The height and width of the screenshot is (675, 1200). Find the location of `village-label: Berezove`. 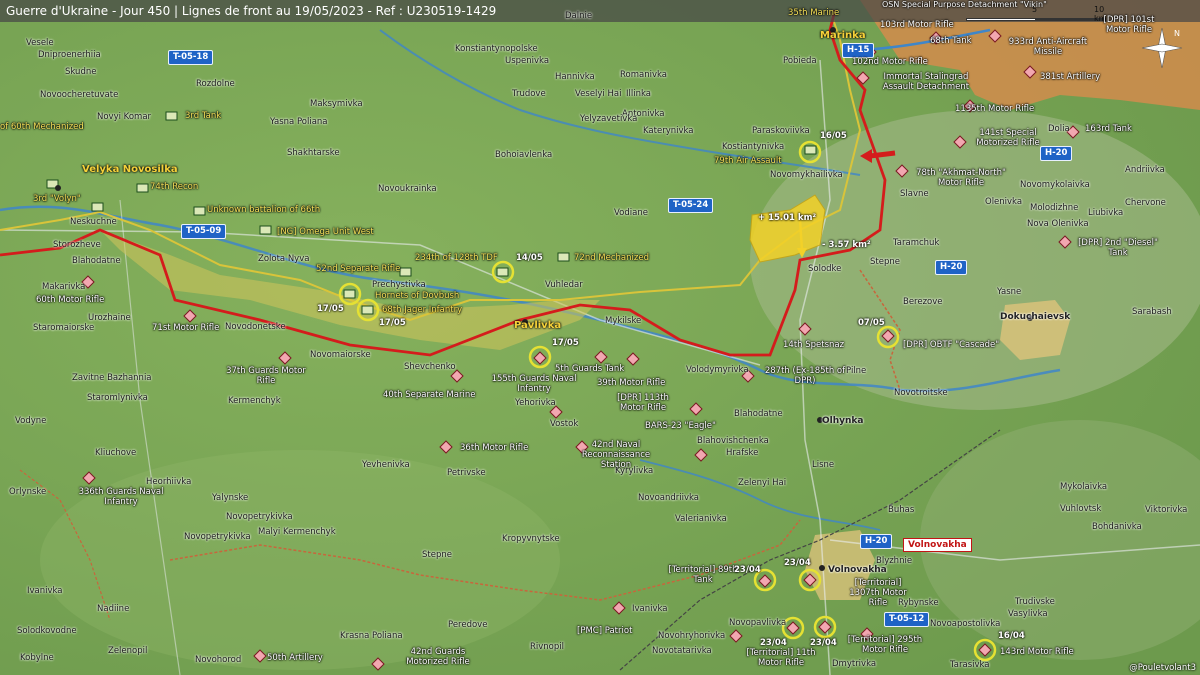

village-label: Berezove is located at coordinates (923, 302).